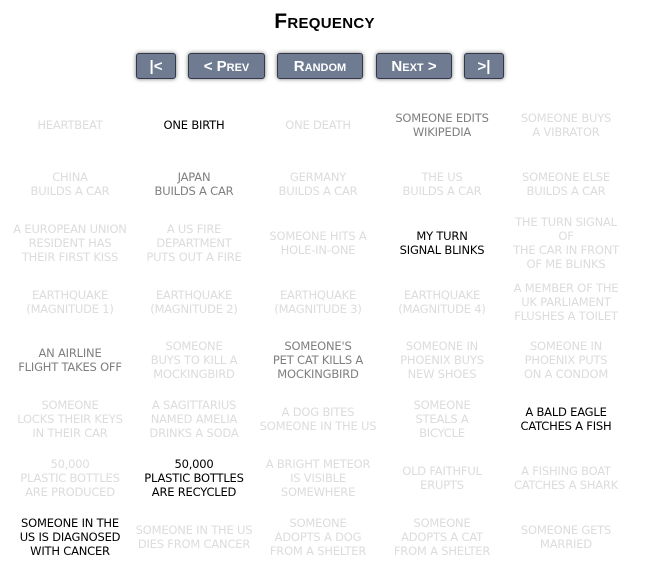 The width and height of the screenshot is (649, 569). Describe the element at coordinates (70, 419) in the screenshot. I see `event-cell: SOMEONE LOCKS THEIR KEYS IN THEIR CAR` at that location.